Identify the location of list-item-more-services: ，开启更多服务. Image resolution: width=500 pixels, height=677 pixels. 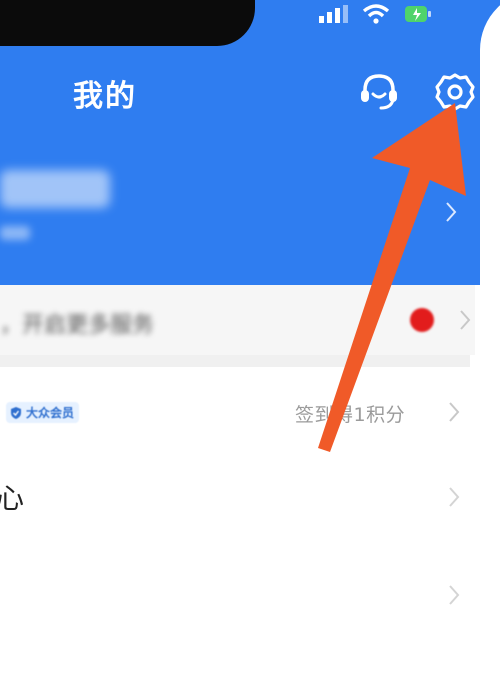
(237, 320).